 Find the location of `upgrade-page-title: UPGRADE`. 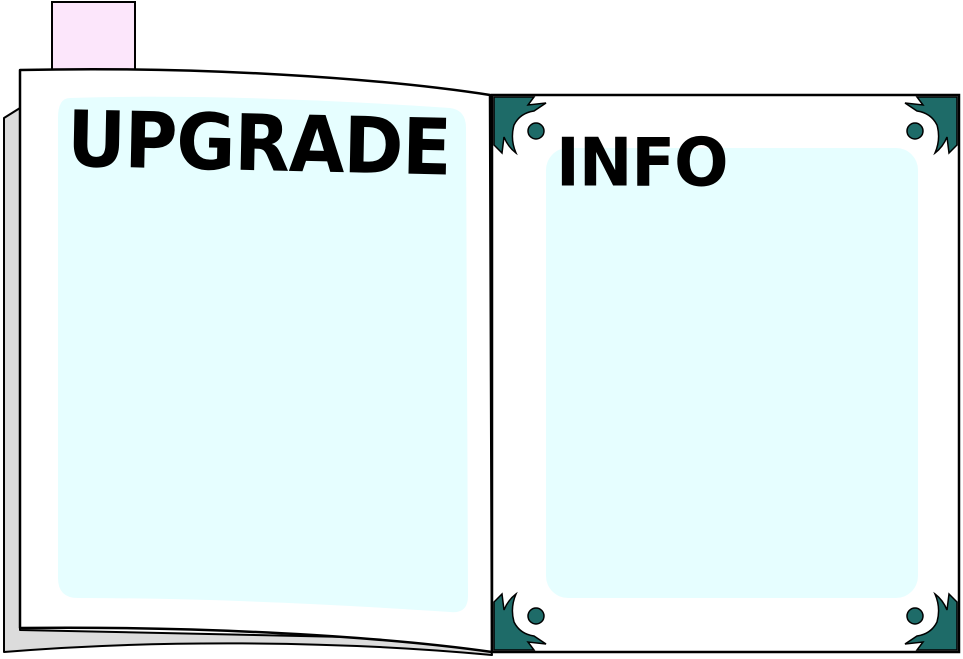

upgrade-page-title: UPGRADE is located at coordinates (259, 143).